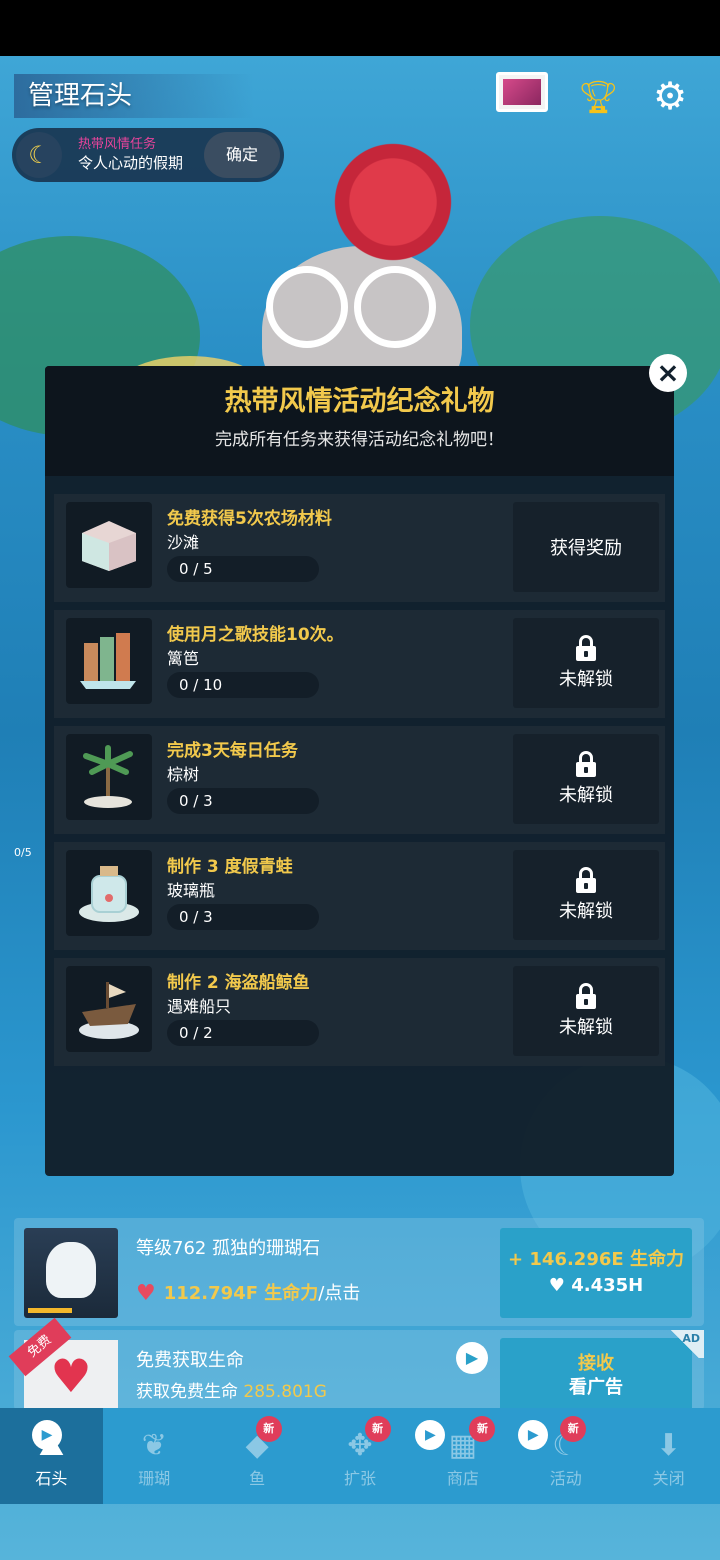  What do you see at coordinates (190, 1360) in the screenshot?
I see `free-life-title: 免费获取生命` at bounding box center [190, 1360].